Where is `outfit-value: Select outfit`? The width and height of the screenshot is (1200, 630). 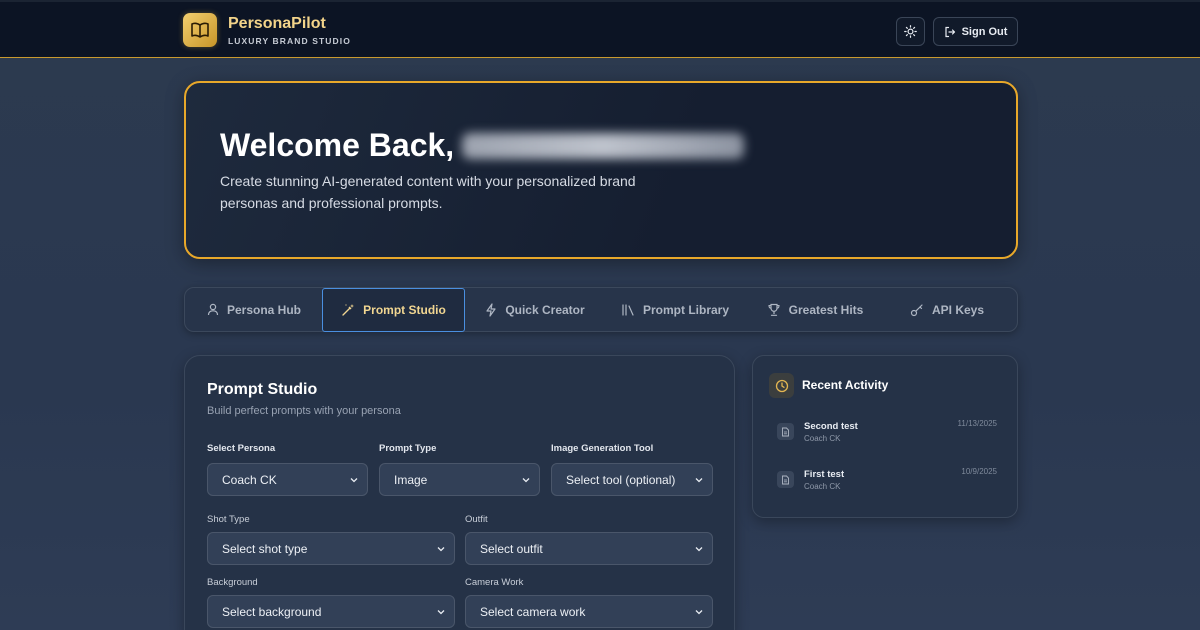
outfit-value: Select outfit is located at coordinates (511, 548).